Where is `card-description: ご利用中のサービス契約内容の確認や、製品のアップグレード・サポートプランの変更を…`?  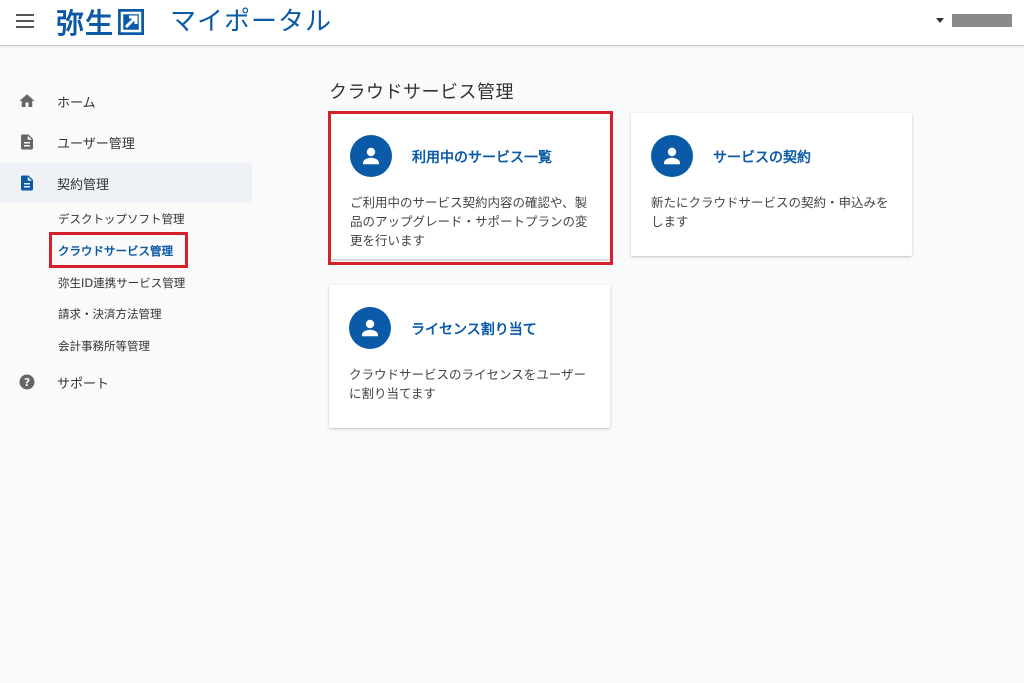
card-description: ご利用中のサービス契約内容の確認や、製品のアップグレード・サポートプランの変更を… is located at coordinates (469, 221).